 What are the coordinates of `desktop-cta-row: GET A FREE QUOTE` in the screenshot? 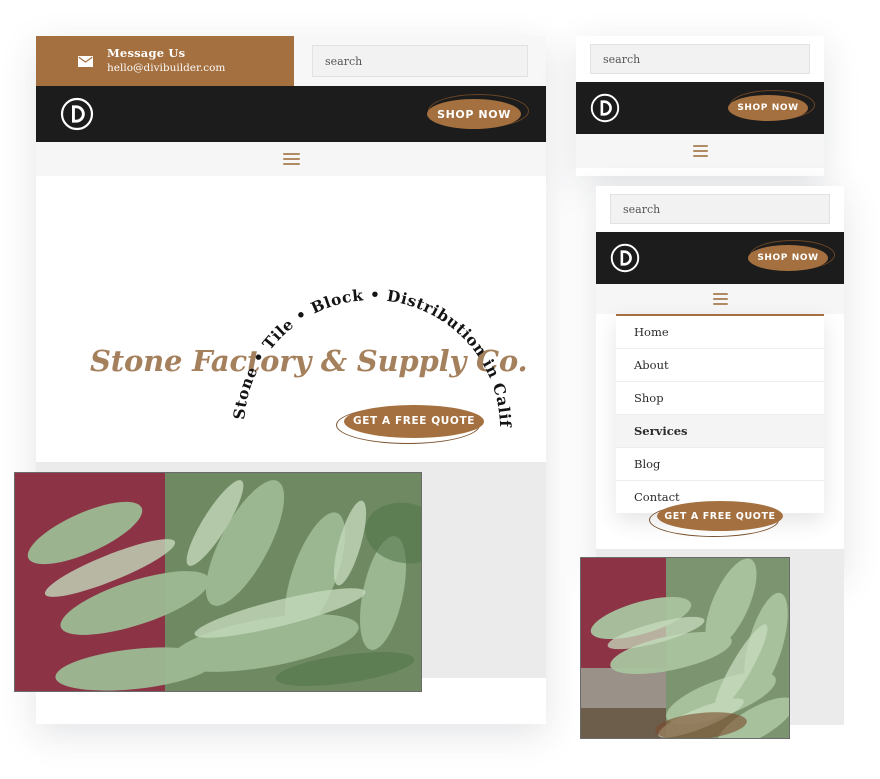 It's located at (291, 411).